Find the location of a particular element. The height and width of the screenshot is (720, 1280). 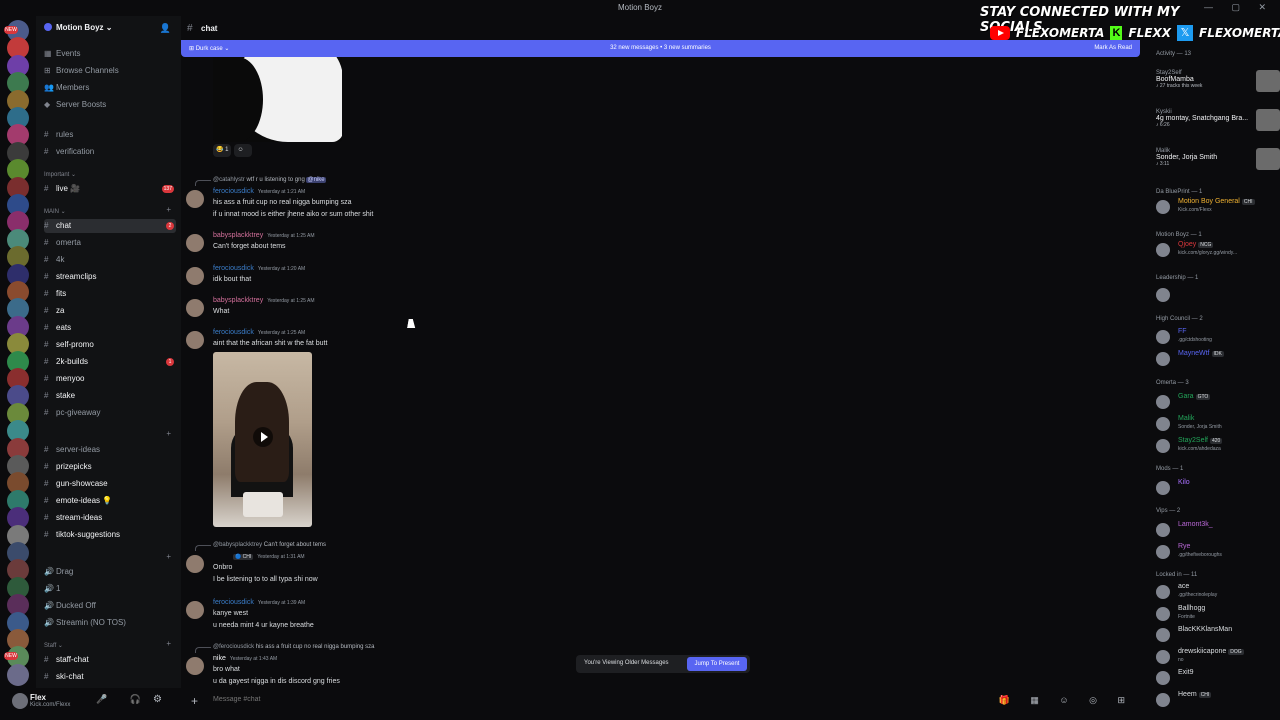

gear-icon: ⚙ is located at coordinates (157, 699).